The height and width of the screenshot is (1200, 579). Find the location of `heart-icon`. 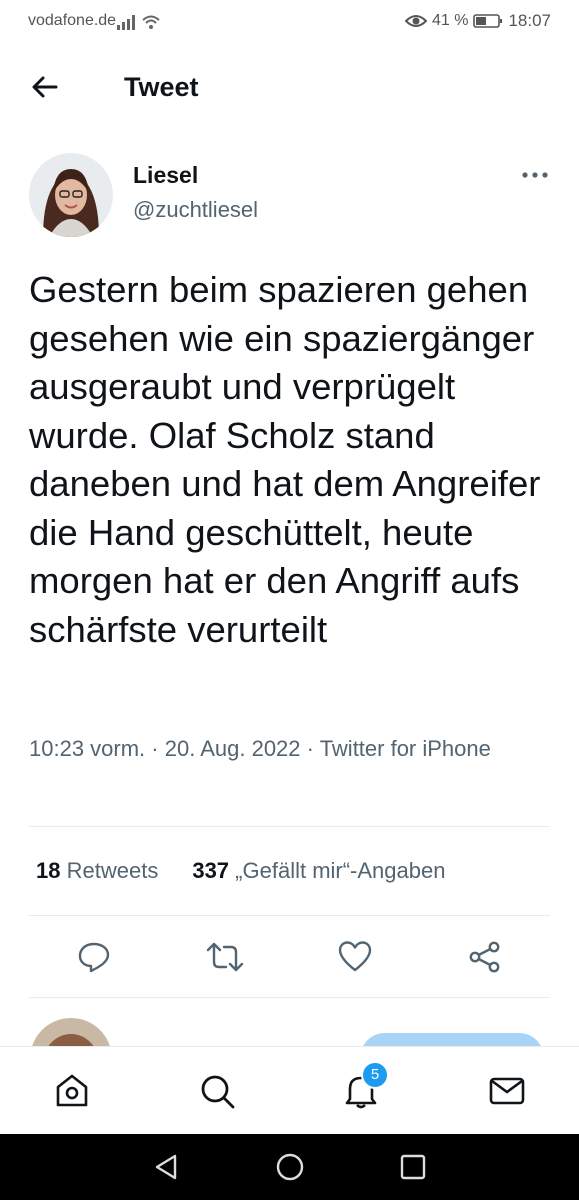

heart-icon is located at coordinates (355, 956).